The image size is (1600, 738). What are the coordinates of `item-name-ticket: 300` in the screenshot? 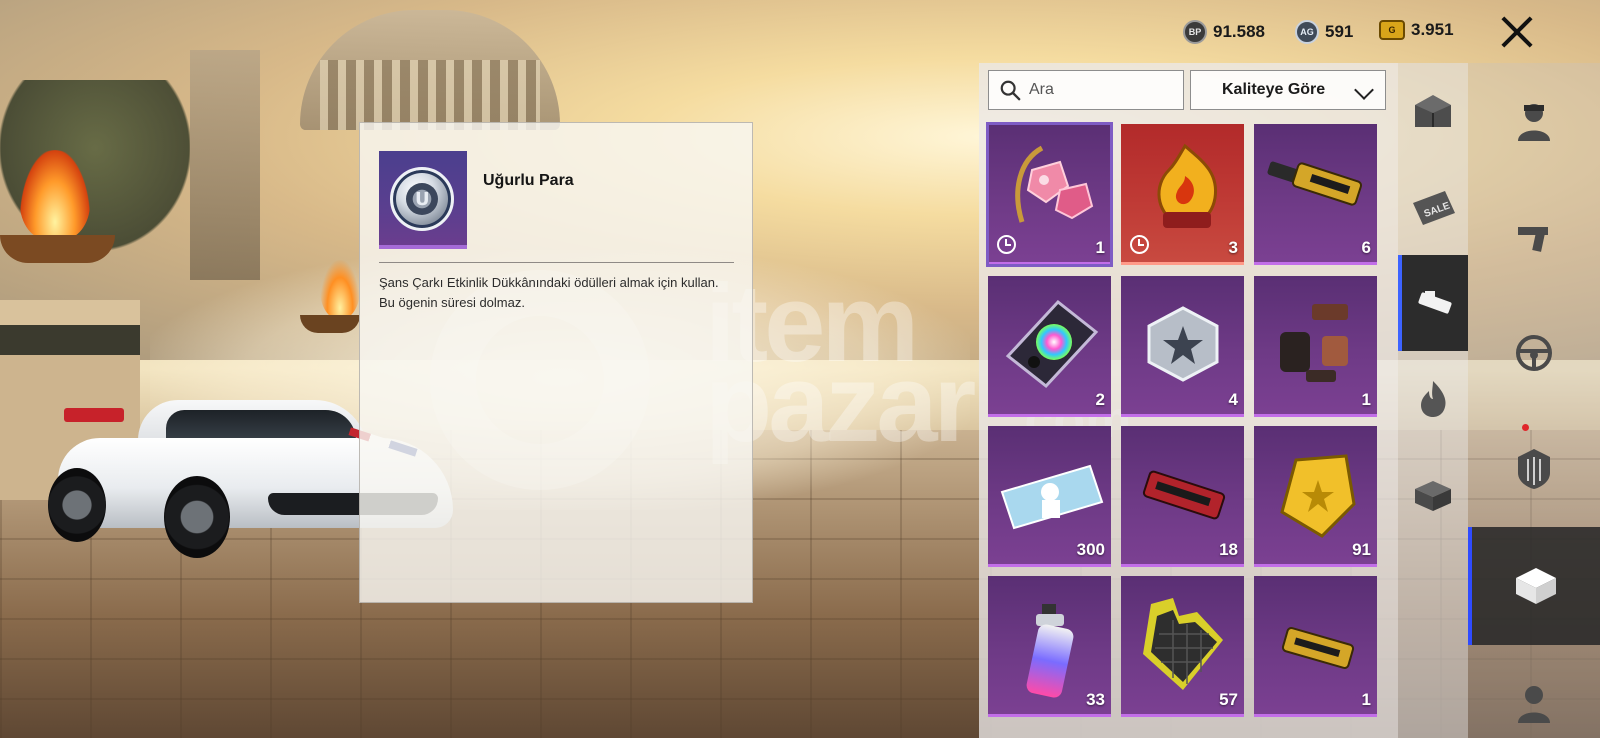 It's located at (1049, 496).